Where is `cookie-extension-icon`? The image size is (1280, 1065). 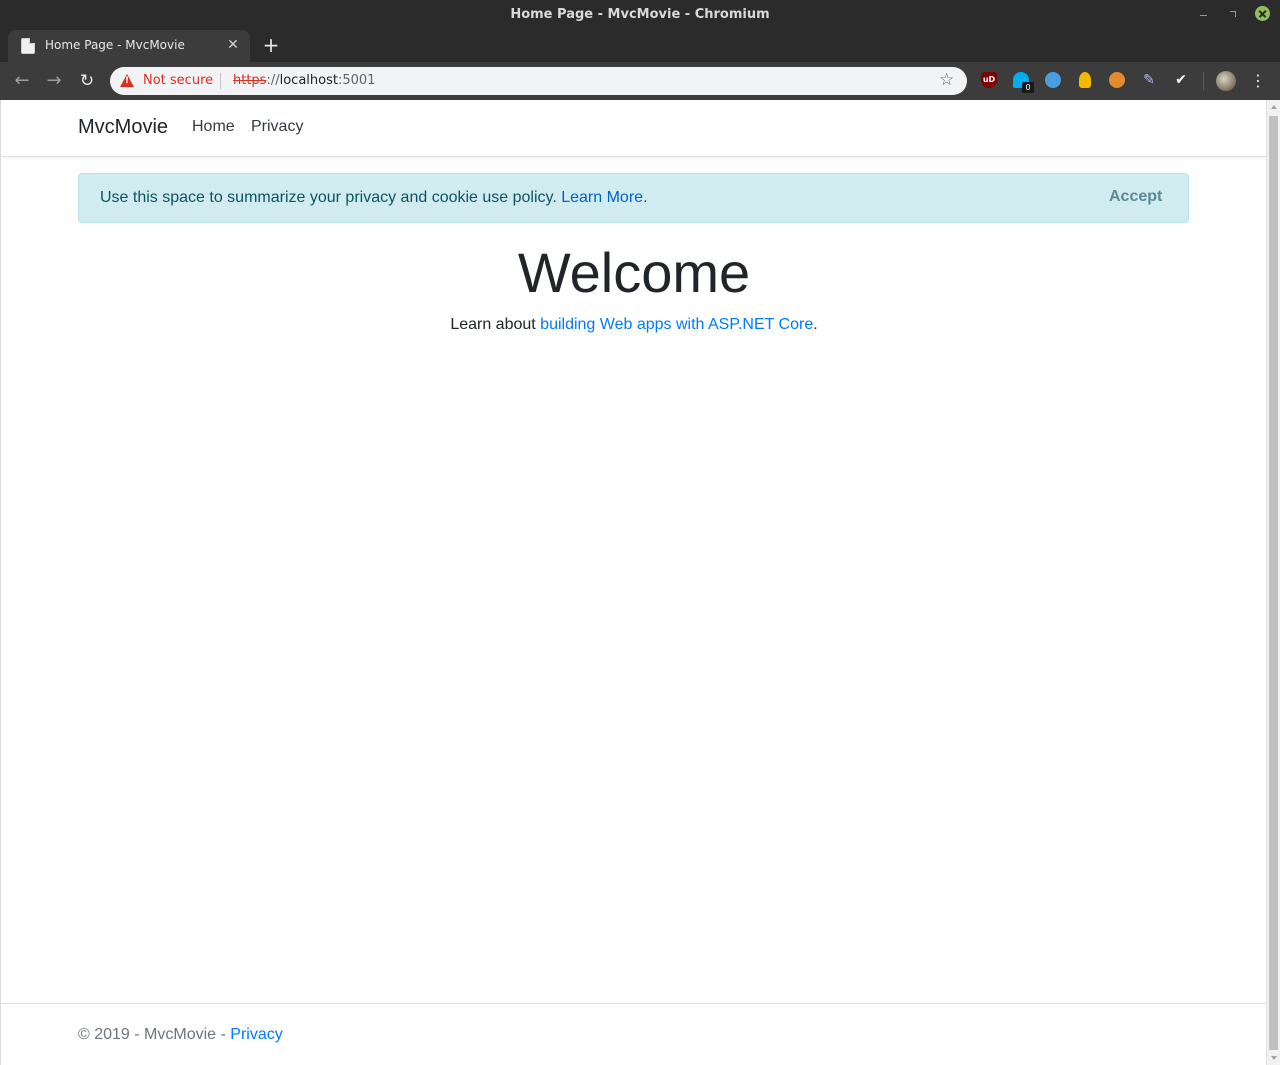
cookie-extension-icon is located at coordinates (1117, 80).